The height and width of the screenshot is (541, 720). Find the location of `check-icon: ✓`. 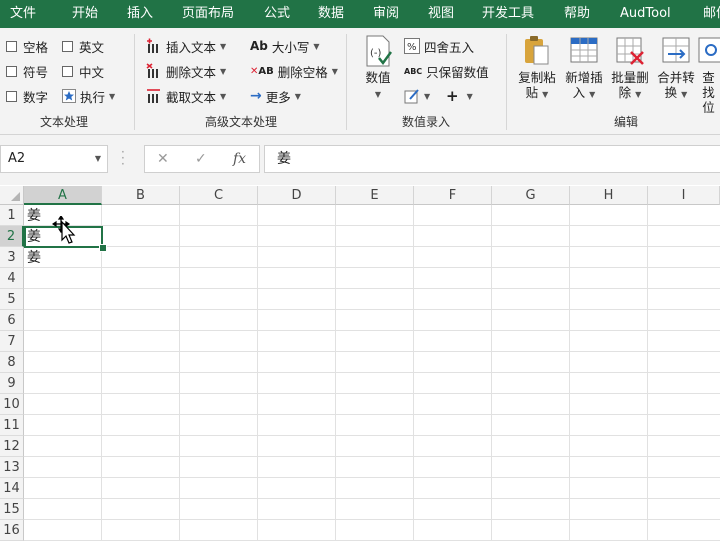

check-icon: ✓ is located at coordinates (201, 159).